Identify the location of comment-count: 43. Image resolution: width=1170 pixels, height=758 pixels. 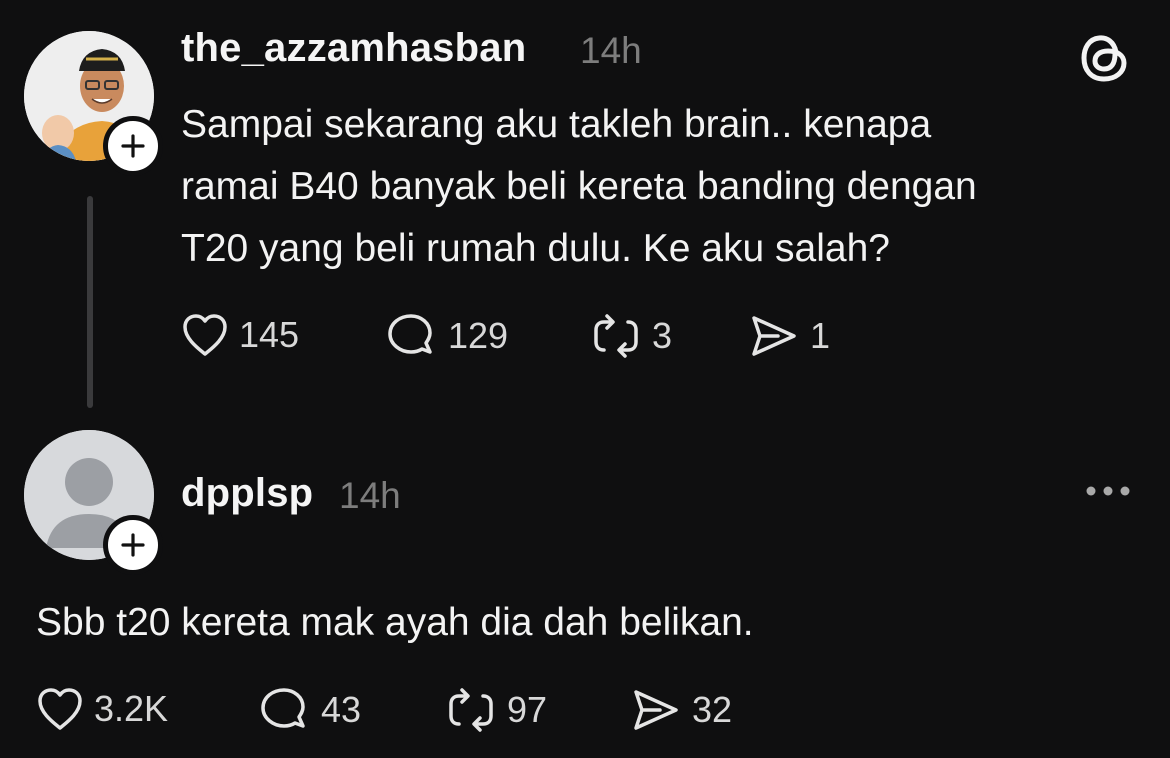
(341, 709).